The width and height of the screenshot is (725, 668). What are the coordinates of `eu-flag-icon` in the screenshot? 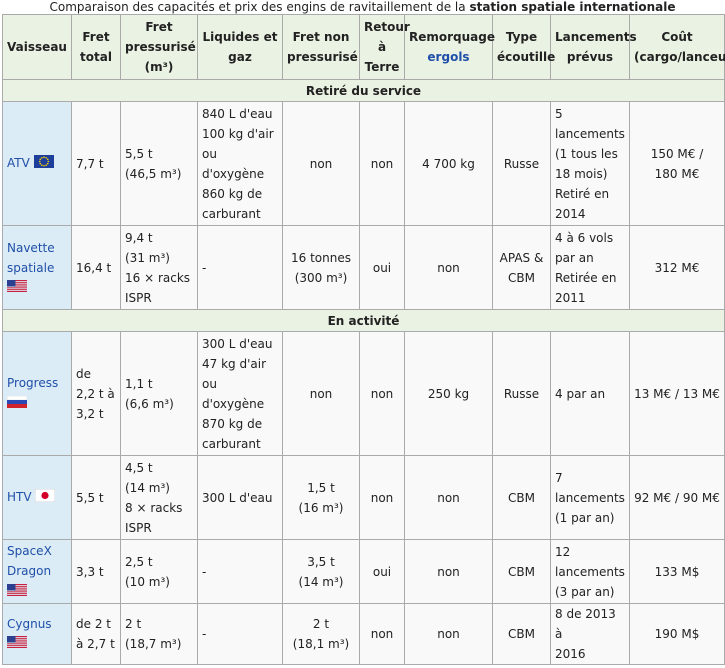 It's located at (43, 164).